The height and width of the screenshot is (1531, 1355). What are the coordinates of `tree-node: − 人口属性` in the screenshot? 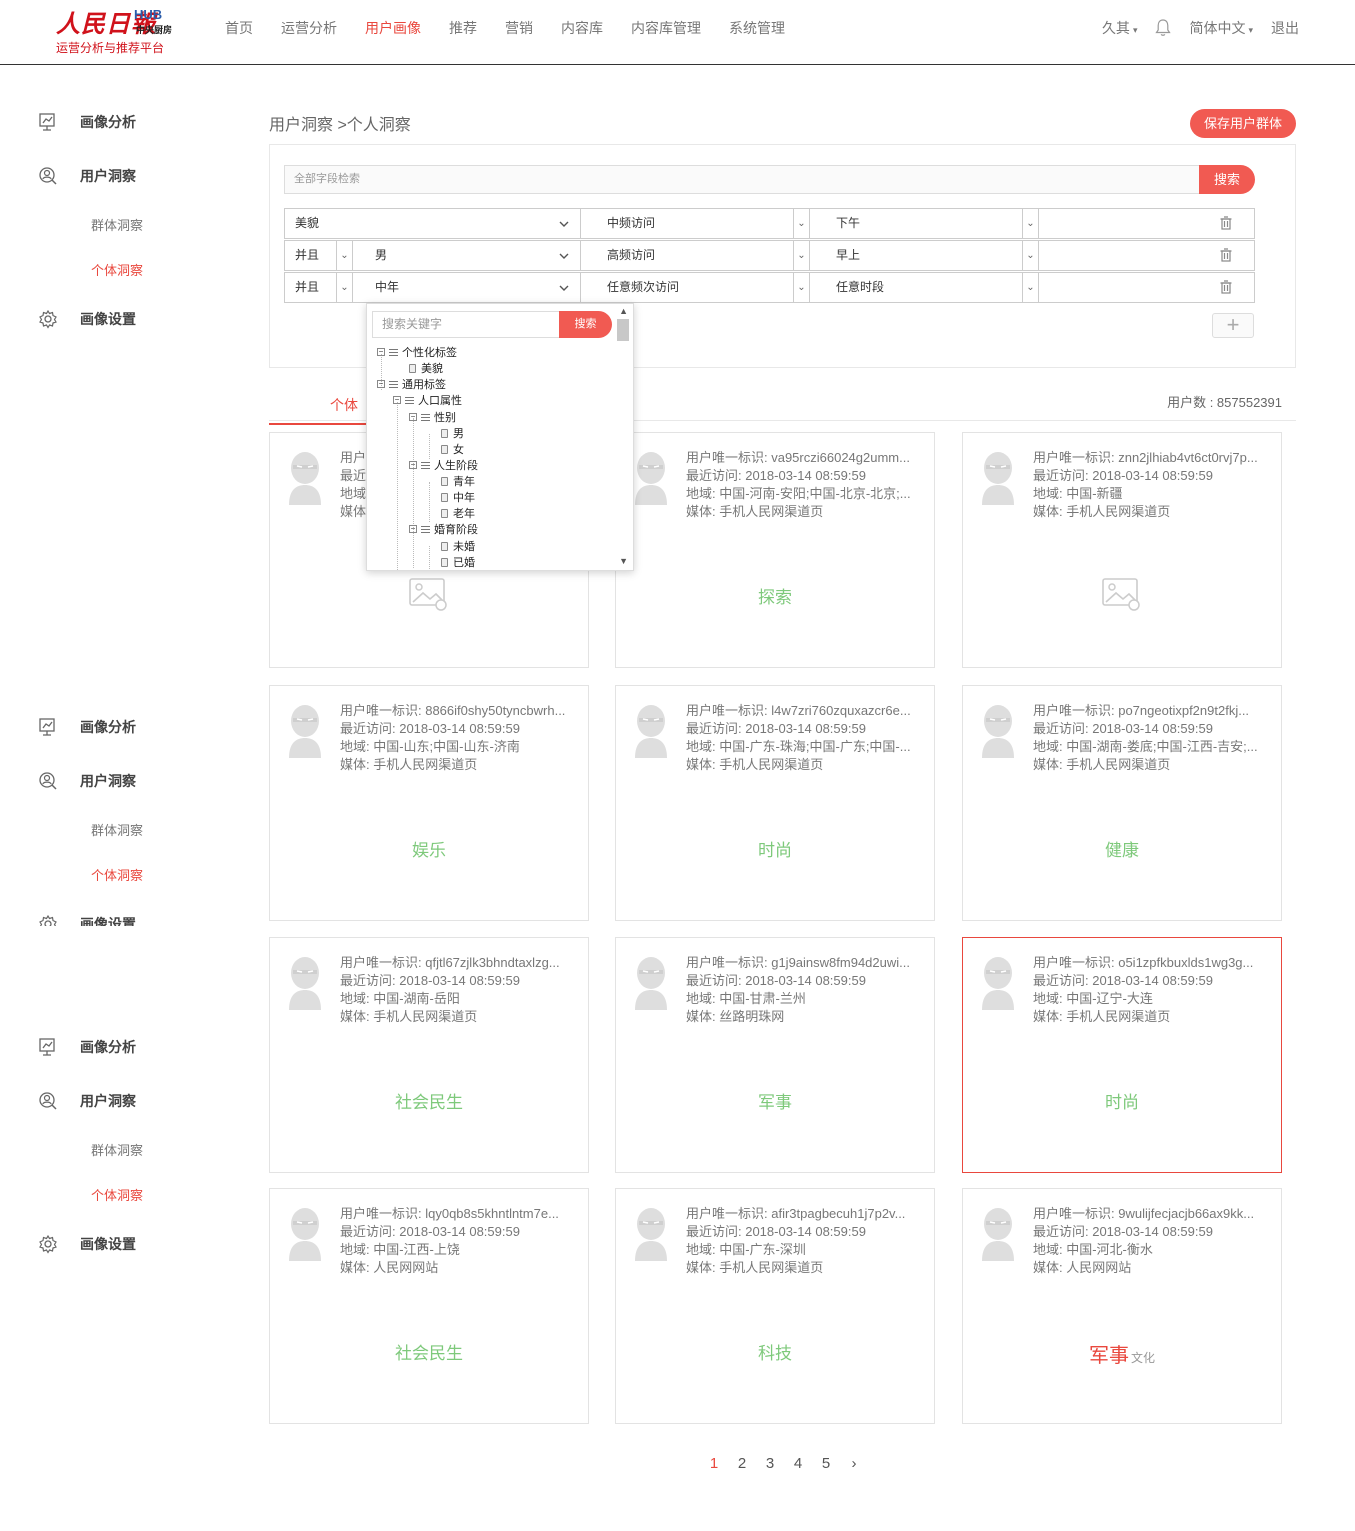 It's located at (427, 400).